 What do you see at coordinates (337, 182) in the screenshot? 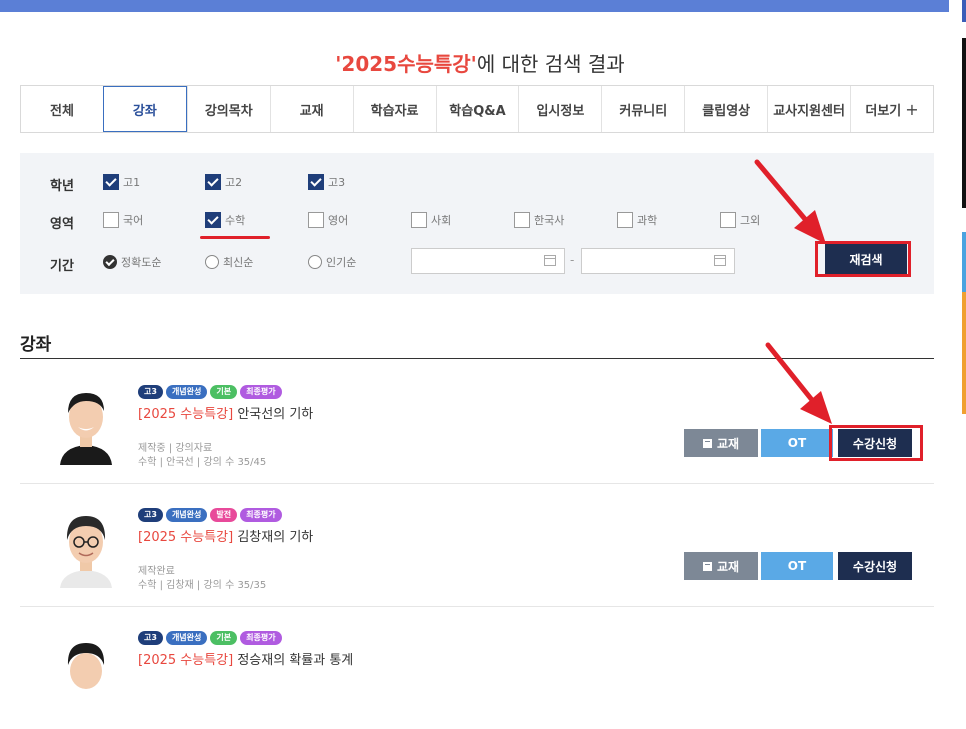
I see `grade-option-label: 고3` at bounding box center [337, 182].